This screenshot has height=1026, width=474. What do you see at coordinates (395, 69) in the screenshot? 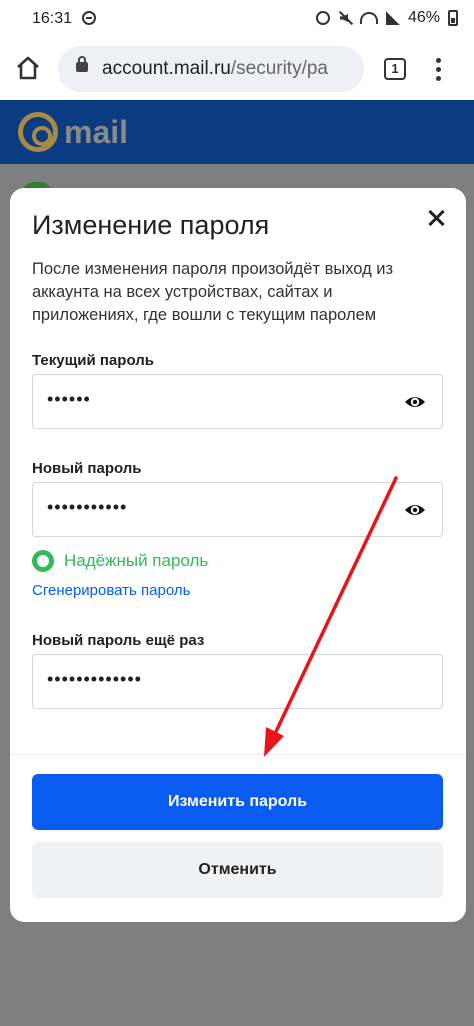
I see `tab-switcher-button: 1` at bounding box center [395, 69].